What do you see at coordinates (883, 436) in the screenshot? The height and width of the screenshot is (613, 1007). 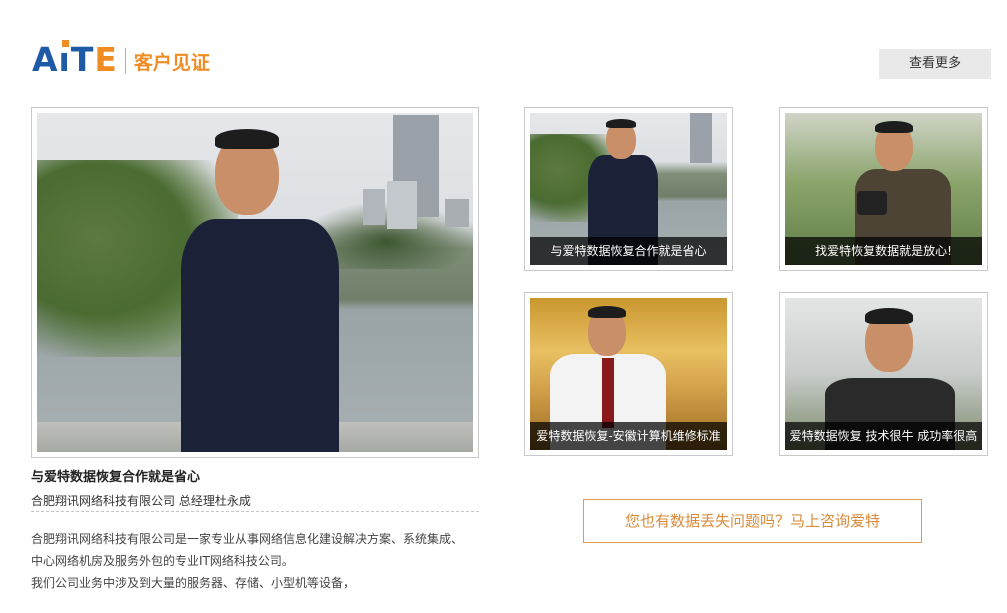 I see `testimonial-caption: 爱特数据恢复 技术很牛 成功率很高` at bounding box center [883, 436].